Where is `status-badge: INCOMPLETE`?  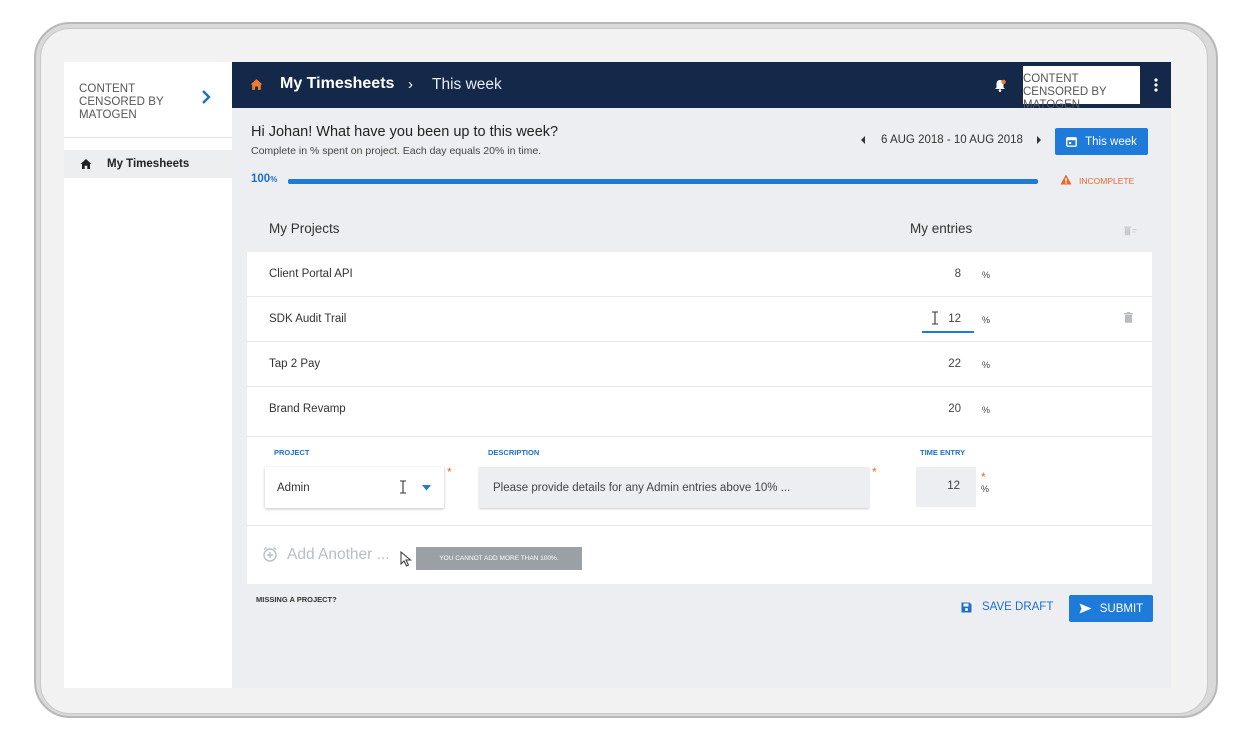 status-badge: INCOMPLETE is located at coordinates (1107, 181).